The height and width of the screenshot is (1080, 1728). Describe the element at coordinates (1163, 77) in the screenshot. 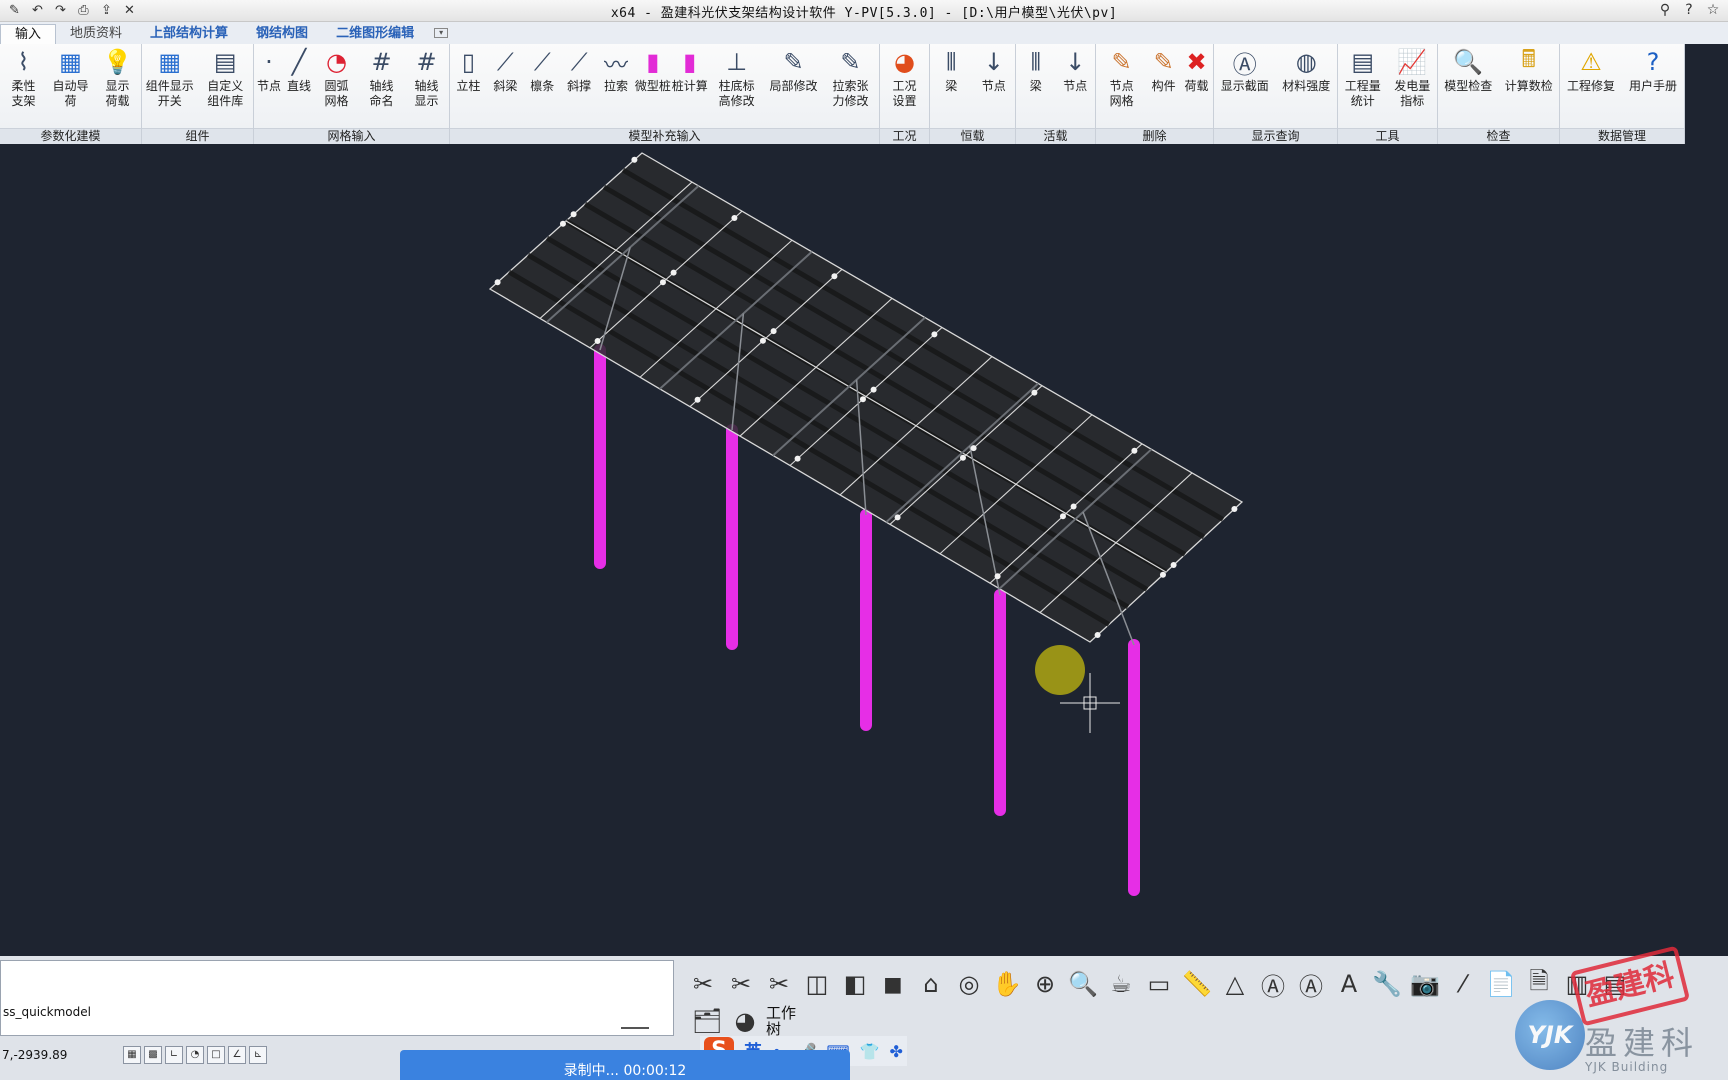

I see `ribbon-button-delete-member: ✎ 构件` at that location.